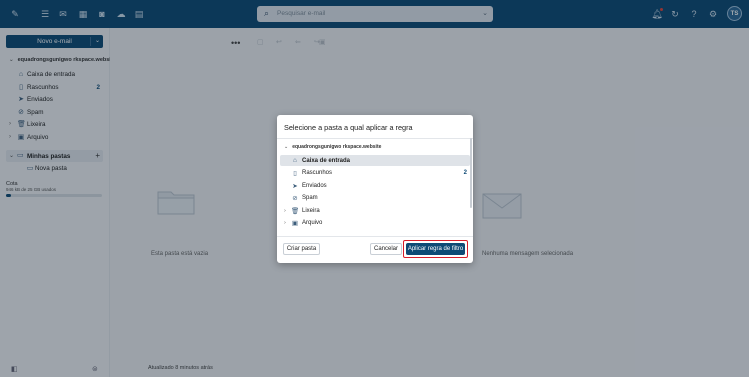 This screenshot has width=749, height=377. I want to click on chevron-down-icon: ⌄, so click(286, 147).